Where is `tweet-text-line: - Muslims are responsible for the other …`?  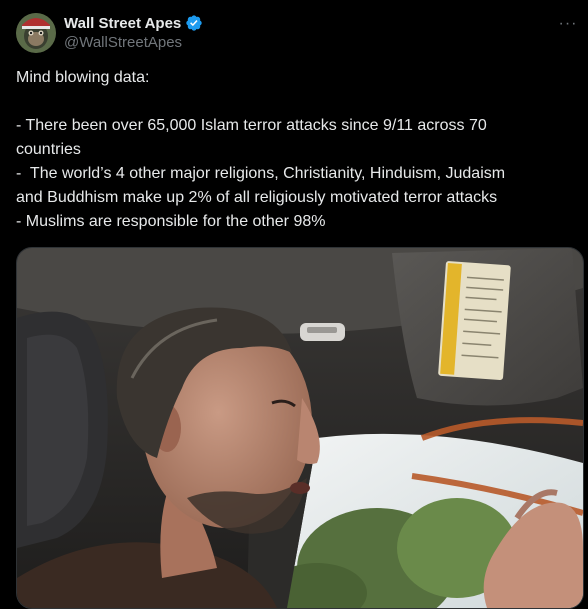
tweet-text-line: - Muslims are responsible for the other … is located at coordinates (171, 221).